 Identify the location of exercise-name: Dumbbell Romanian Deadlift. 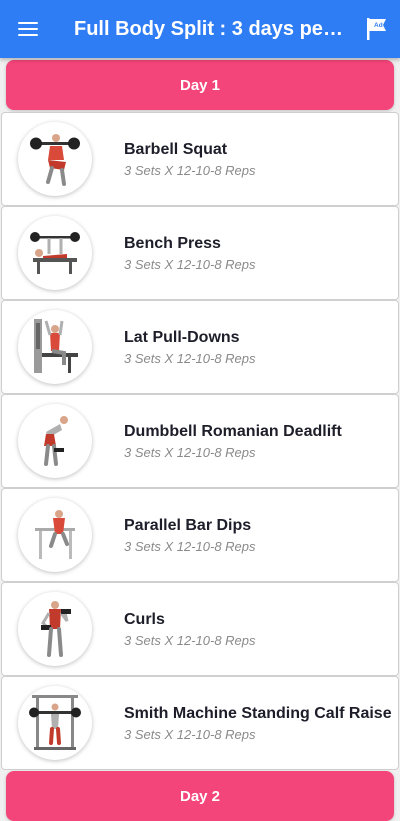
(233, 431).